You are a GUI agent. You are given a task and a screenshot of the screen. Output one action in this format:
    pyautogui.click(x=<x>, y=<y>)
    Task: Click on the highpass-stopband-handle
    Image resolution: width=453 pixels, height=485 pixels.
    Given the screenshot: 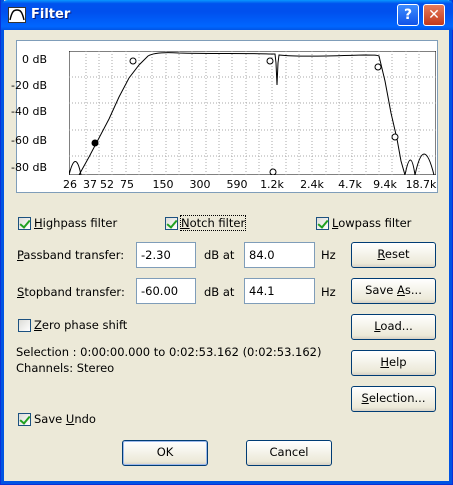 What is the action you would take?
    pyautogui.click(x=95, y=143)
    